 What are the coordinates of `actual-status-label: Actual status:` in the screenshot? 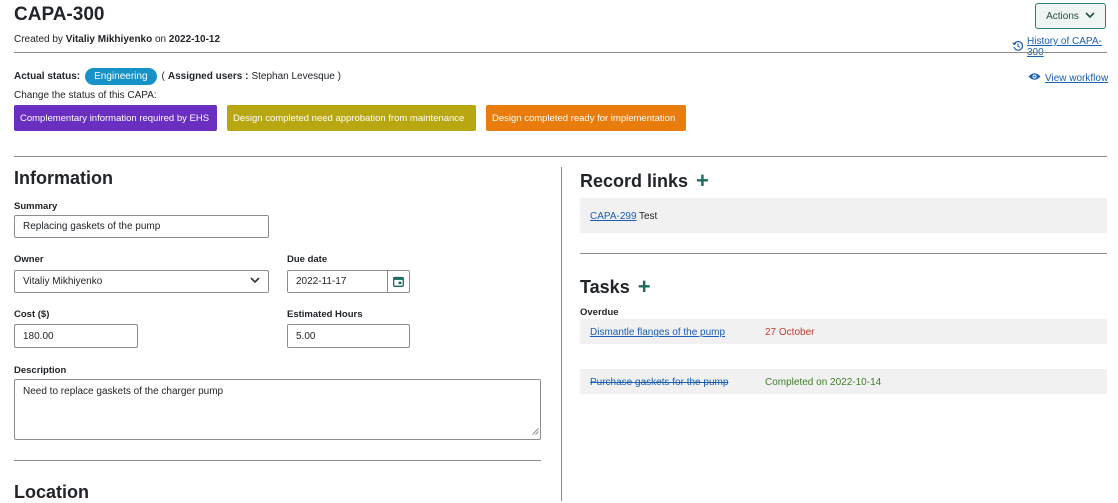 It's located at (47, 76).